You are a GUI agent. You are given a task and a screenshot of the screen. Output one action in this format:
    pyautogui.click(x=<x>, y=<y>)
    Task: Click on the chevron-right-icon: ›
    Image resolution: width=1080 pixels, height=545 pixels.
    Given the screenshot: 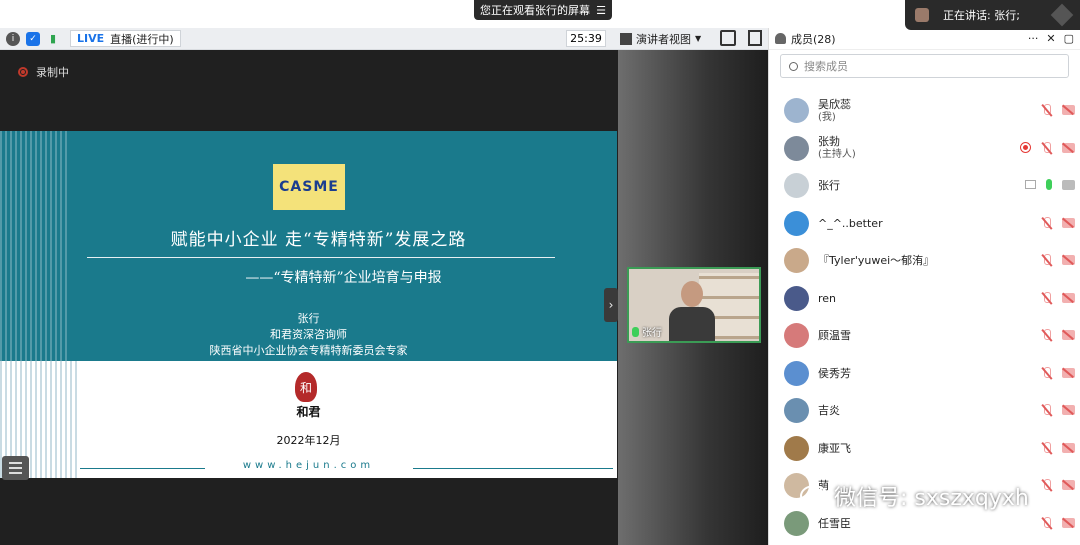 What is the action you would take?
    pyautogui.click(x=611, y=305)
    